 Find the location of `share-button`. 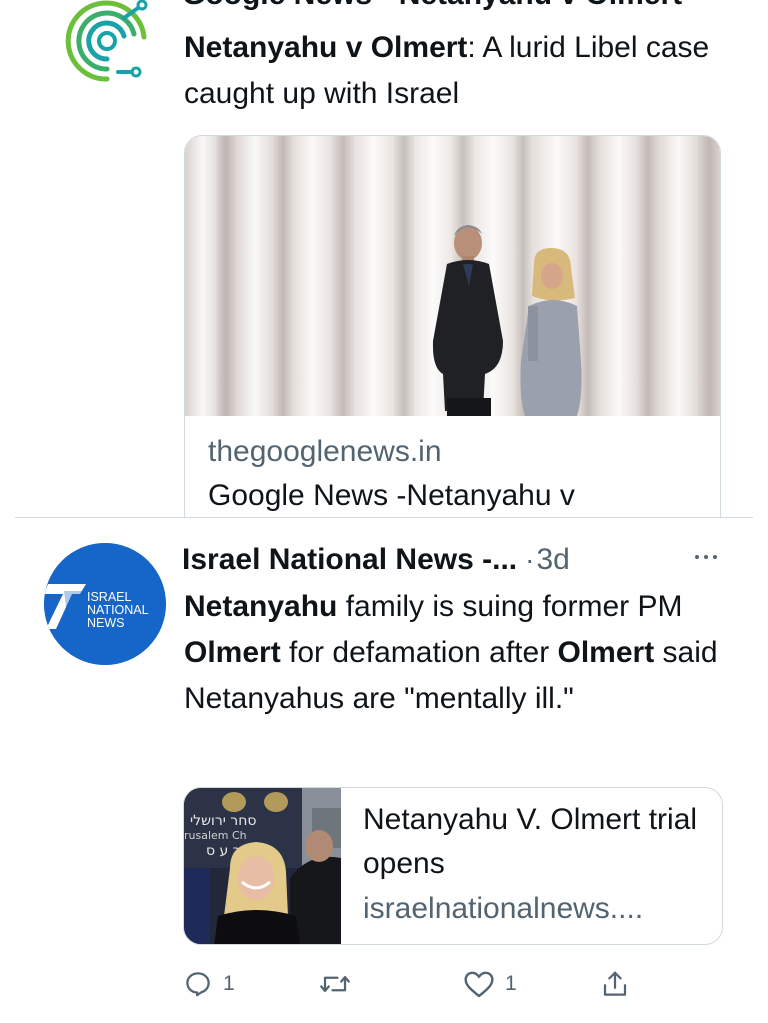

share-button is located at coordinates (615, 984).